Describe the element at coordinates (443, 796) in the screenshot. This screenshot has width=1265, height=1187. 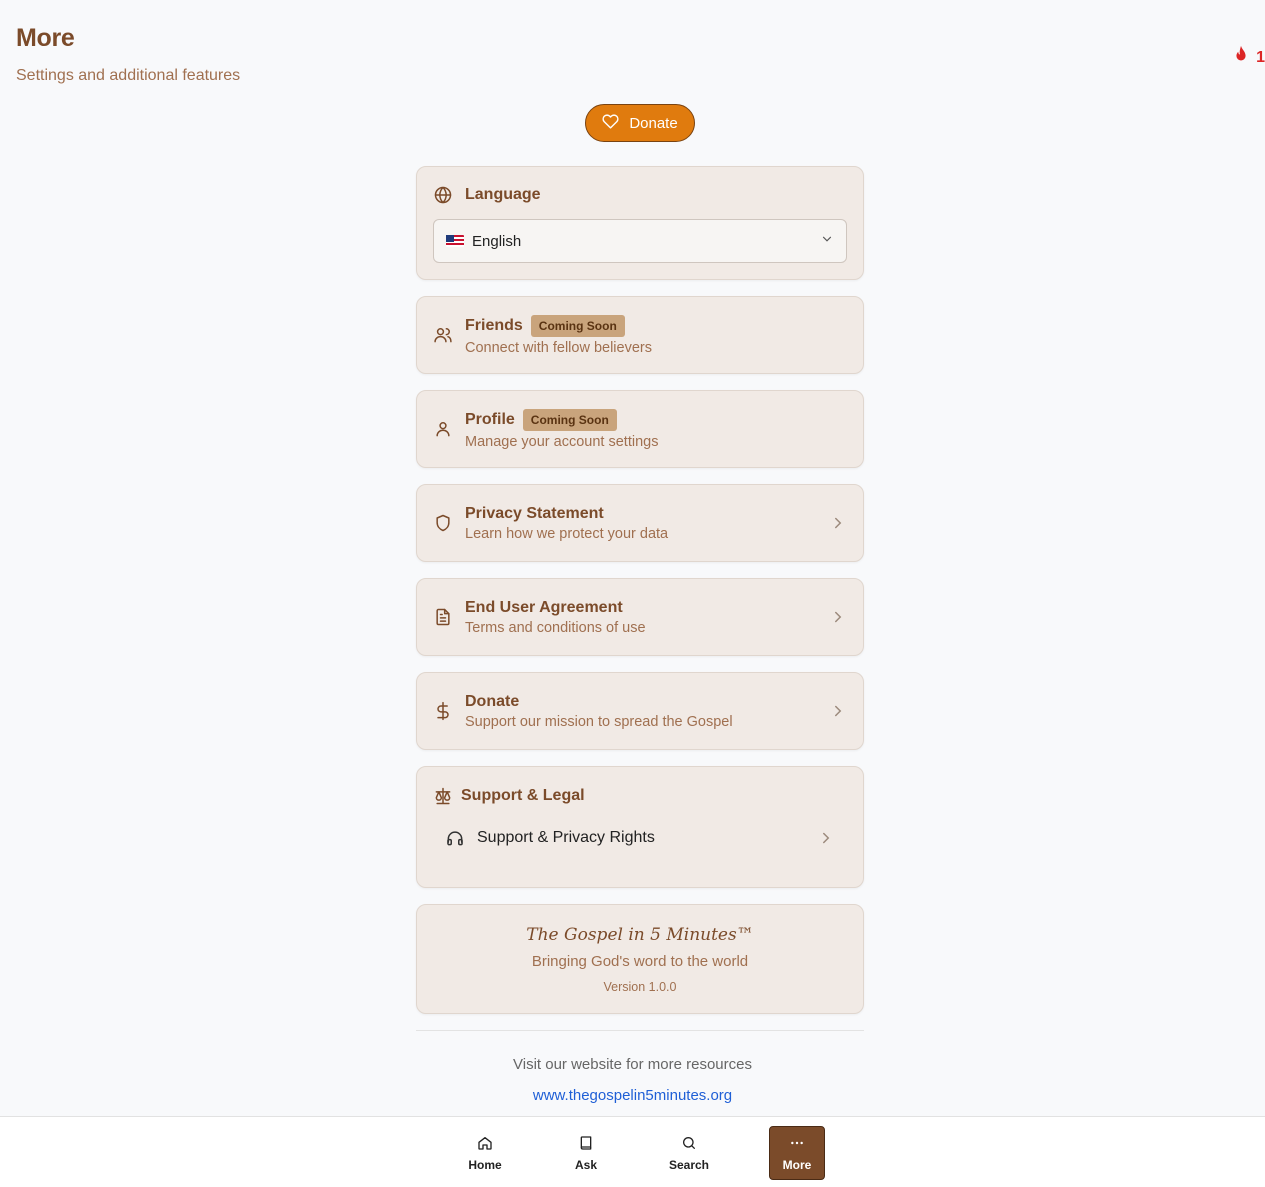
I see `scale-icon` at that location.